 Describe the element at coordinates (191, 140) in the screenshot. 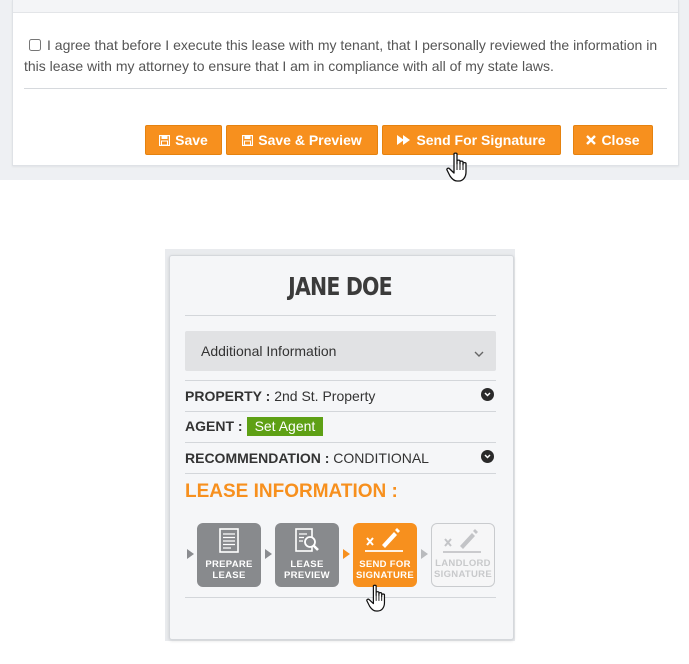

I see `save-button-label: Save` at that location.